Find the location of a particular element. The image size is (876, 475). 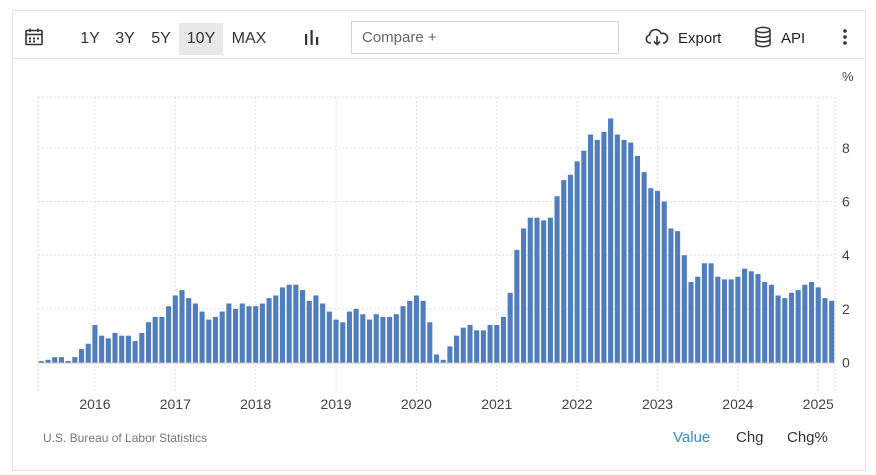

x-tick-label: 2023 is located at coordinates (657, 404).